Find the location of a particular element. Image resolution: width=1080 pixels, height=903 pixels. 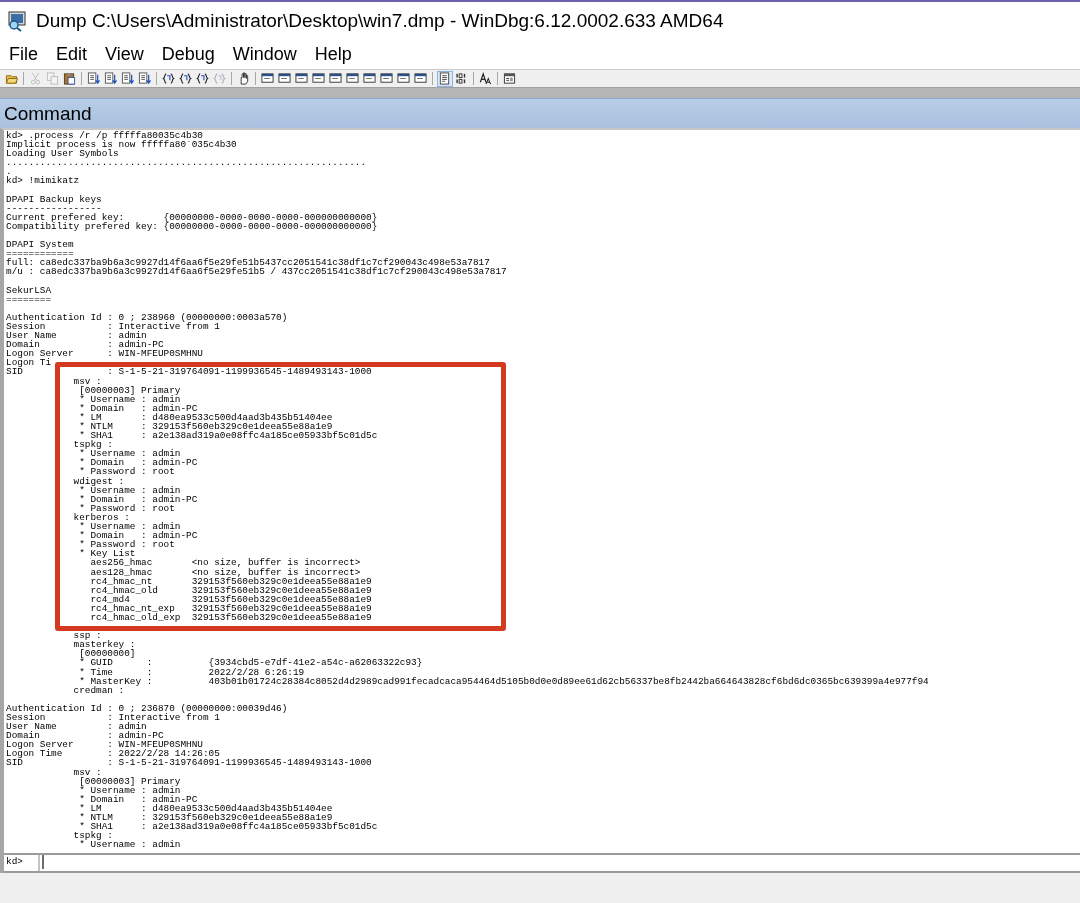

menu-item: File is located at coordinates (23, 54).